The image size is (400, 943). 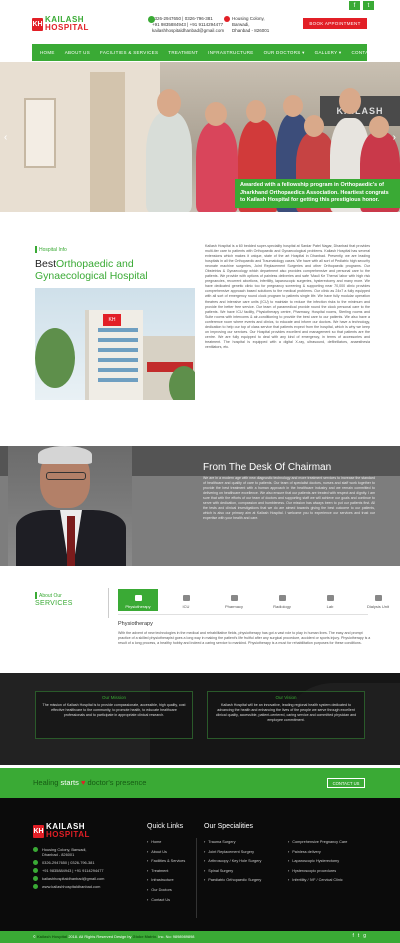 What do you see at coordinates (55, 358) in the screenshot?
I see `tree` at bounding box center [55, 358].